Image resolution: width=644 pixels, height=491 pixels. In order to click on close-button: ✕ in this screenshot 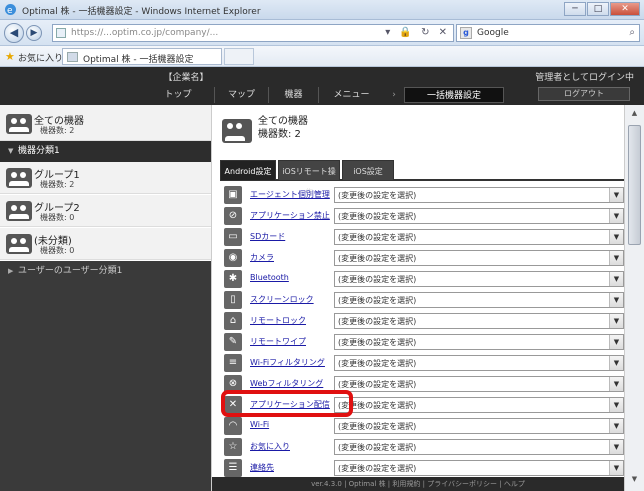, I will do `click(625, 9)`.